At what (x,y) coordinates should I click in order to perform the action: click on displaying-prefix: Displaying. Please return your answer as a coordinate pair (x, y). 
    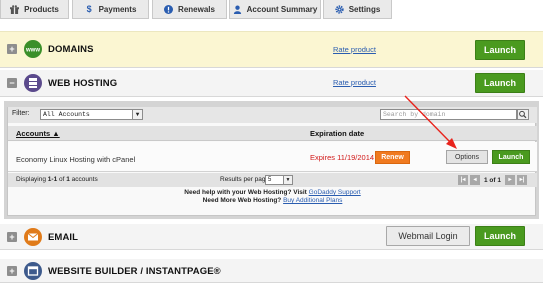
    Looking at the image, I should click on (32, 179).